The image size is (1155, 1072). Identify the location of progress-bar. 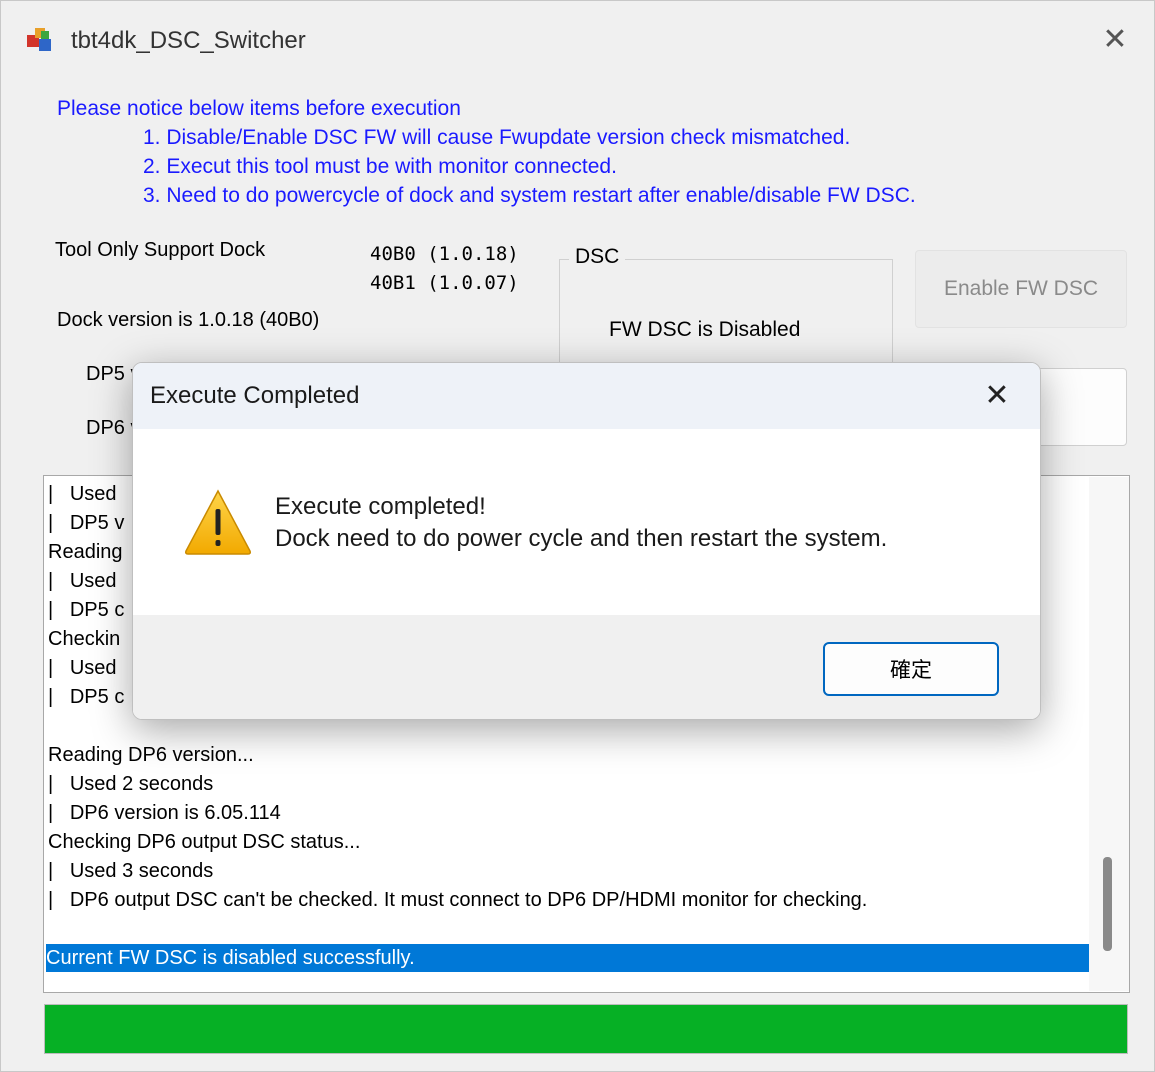
(586, 1029).